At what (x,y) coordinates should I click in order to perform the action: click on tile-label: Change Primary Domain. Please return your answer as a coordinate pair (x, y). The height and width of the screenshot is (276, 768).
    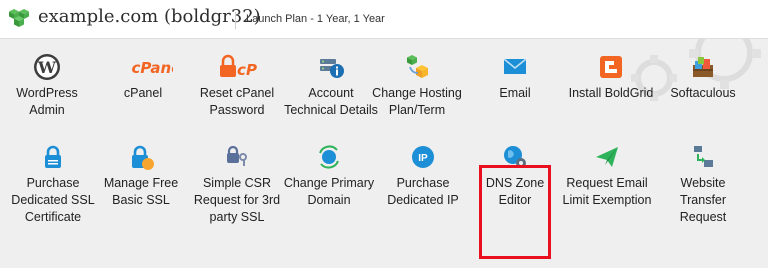
    Looking at the image, I should click on (329, 191).